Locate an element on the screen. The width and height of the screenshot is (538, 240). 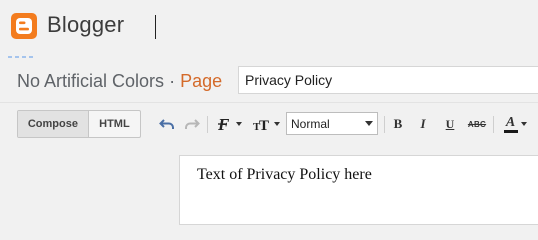
text-color-button: A is located at coordinates (515, 124).